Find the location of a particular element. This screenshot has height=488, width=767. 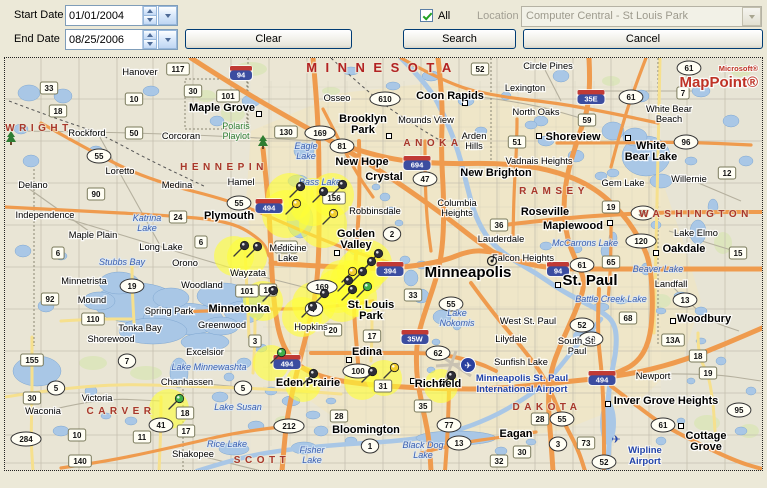

route-shield: 15 is located at coordinates (738, 253).